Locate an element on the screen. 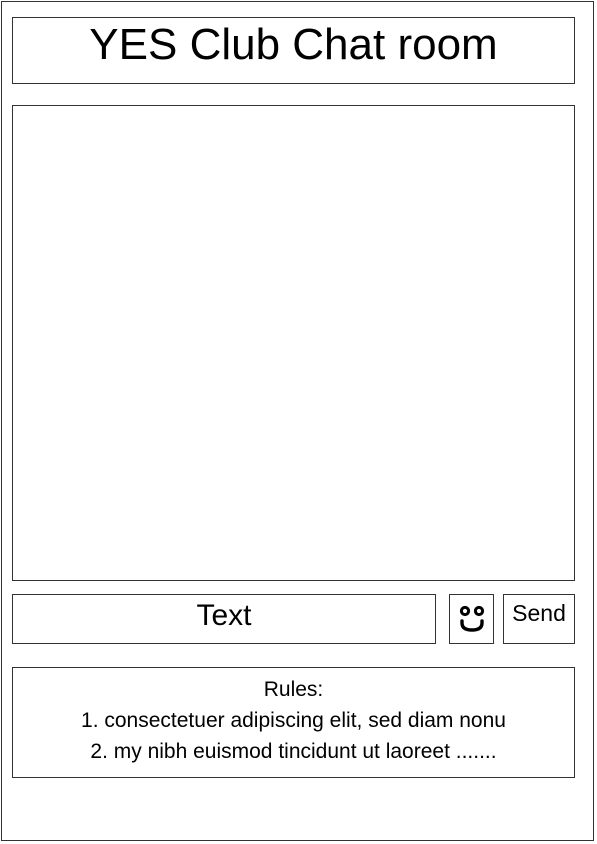 Image resolution: width=597 pixels, height=844 pixels. smiley-face-icon is located at coordinates (471, 618).